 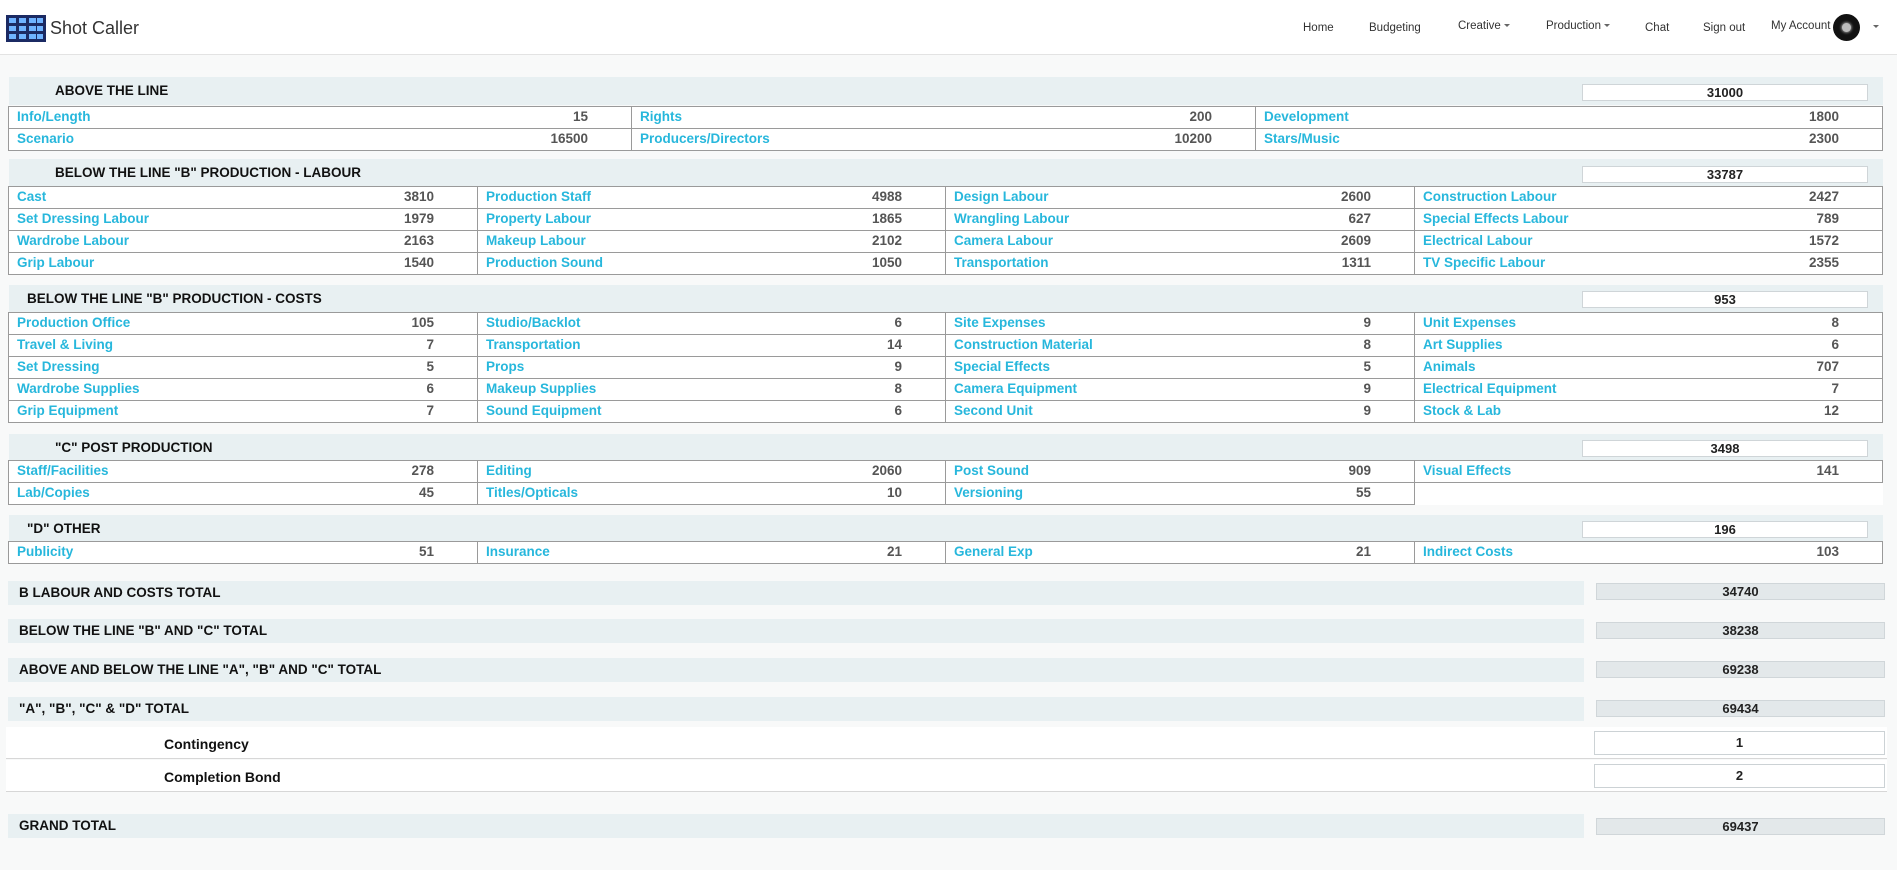 I want to click on contingency-input: 1, so click(x=1739, y=743).